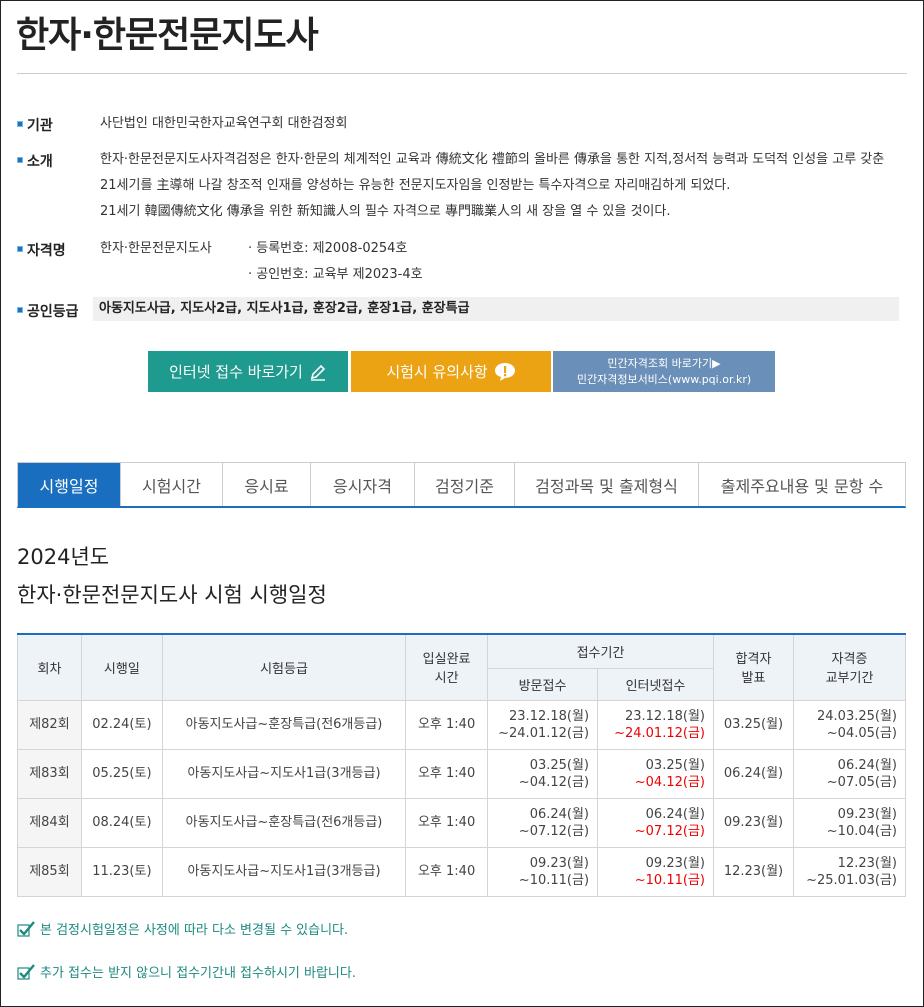 This screenshot has height=1007, width=924. What do you see at coordinates (49, 871) in the screenshot?
I see `cell-round: 제85회` at bounding box center [49, 871].